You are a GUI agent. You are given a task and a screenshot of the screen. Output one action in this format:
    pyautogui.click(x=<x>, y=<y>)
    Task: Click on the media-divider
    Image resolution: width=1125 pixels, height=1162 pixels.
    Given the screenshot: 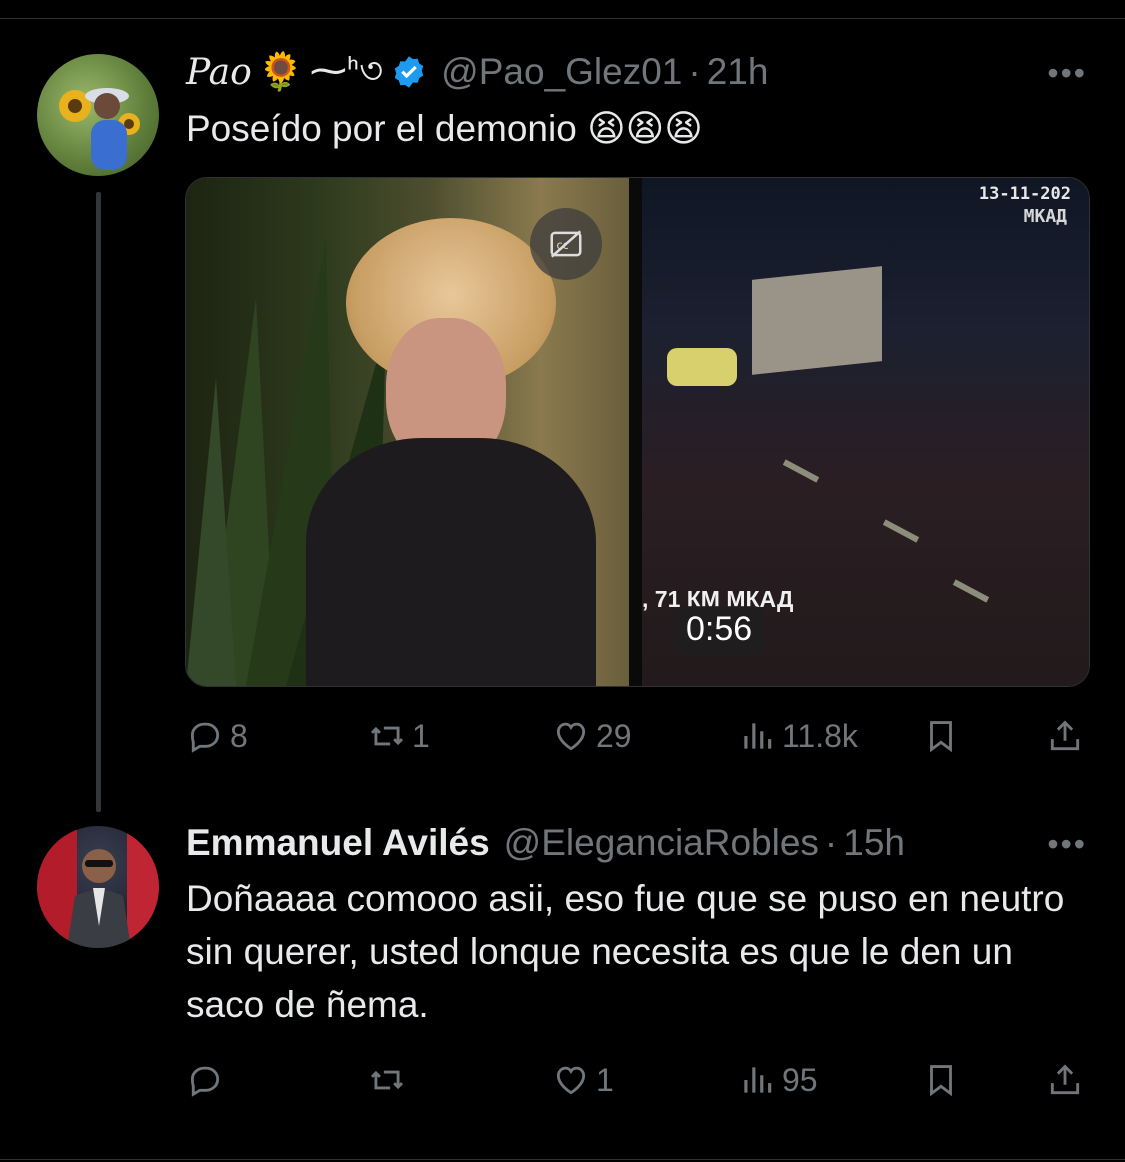 What is the action you would take?
    pyautogui.click(x=635, y=432)
    